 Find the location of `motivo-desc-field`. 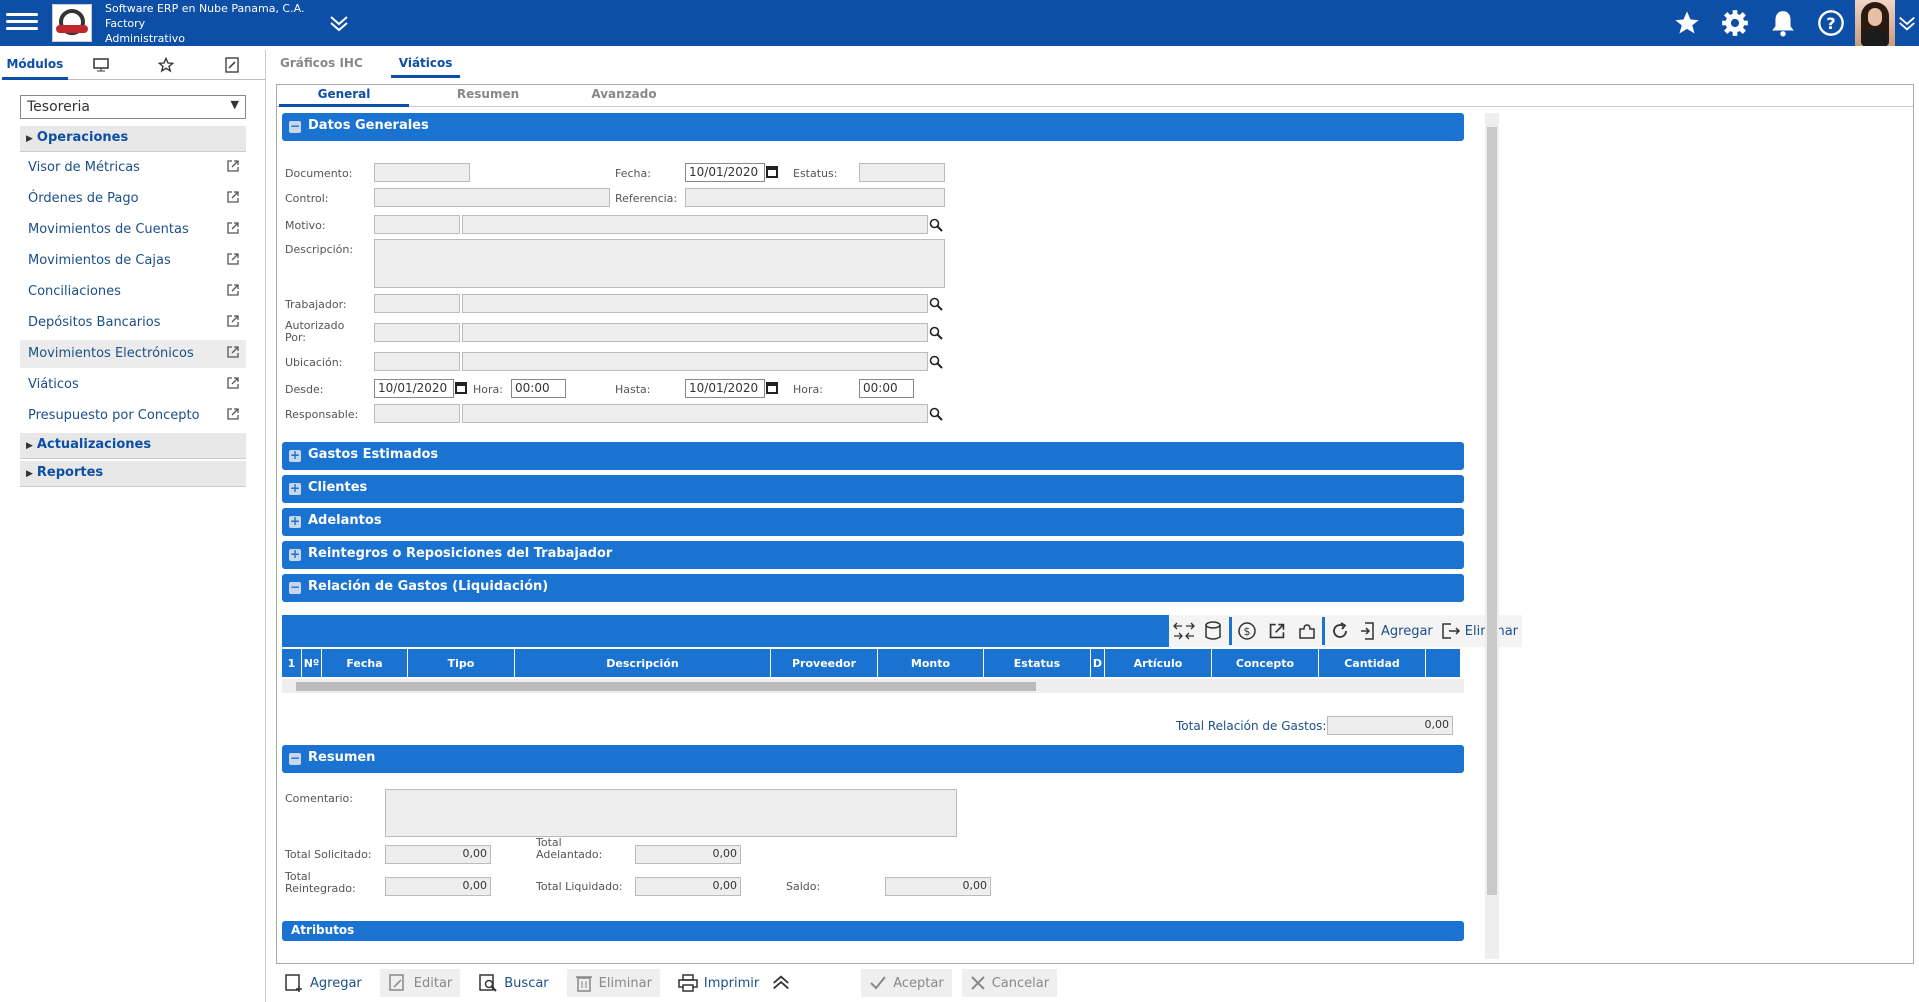

motivo-desc-field is located at coordinates (695, 224).